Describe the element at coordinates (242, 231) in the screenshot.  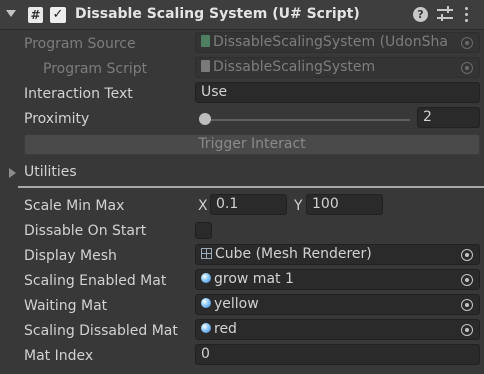
I see `dissable-on-start-row: Dissable On Start` at that location.